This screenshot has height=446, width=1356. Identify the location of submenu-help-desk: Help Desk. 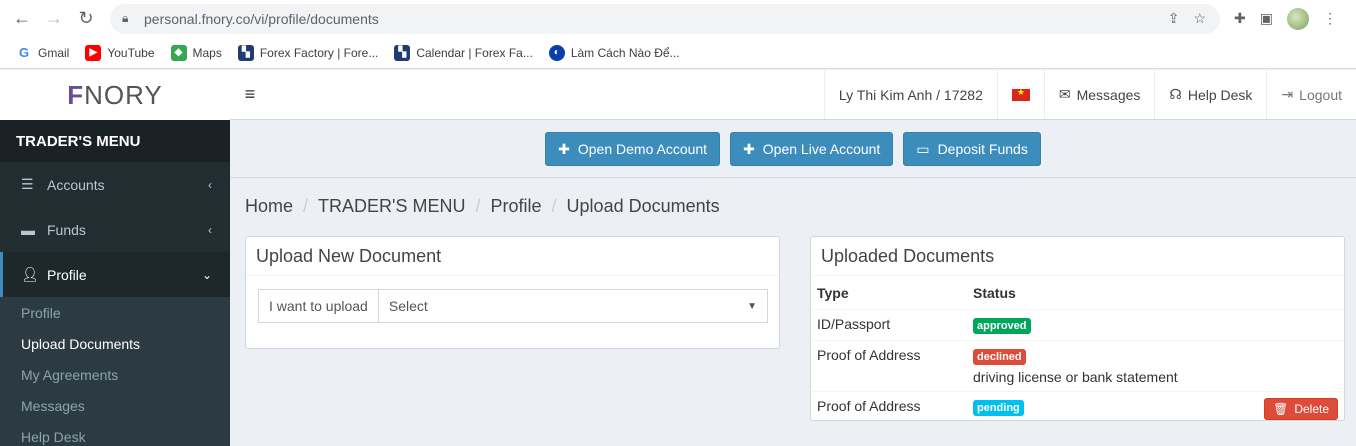
(115, 433).